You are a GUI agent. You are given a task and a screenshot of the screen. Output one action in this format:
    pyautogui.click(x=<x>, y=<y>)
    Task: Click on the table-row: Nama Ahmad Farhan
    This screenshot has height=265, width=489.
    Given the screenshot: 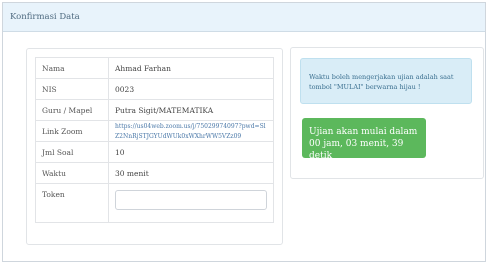 What is the action you would take?
    pyautogui.click(x=154, y=68)
    